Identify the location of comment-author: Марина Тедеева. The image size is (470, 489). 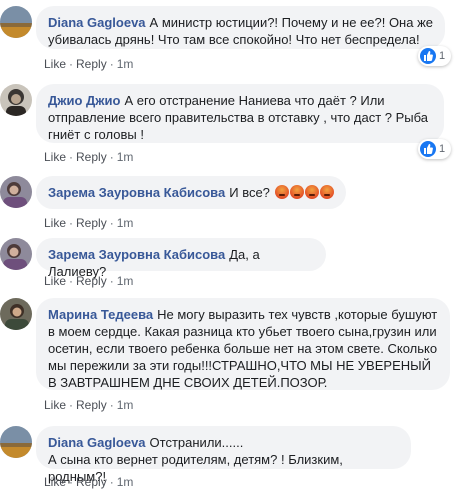
(100, 314).